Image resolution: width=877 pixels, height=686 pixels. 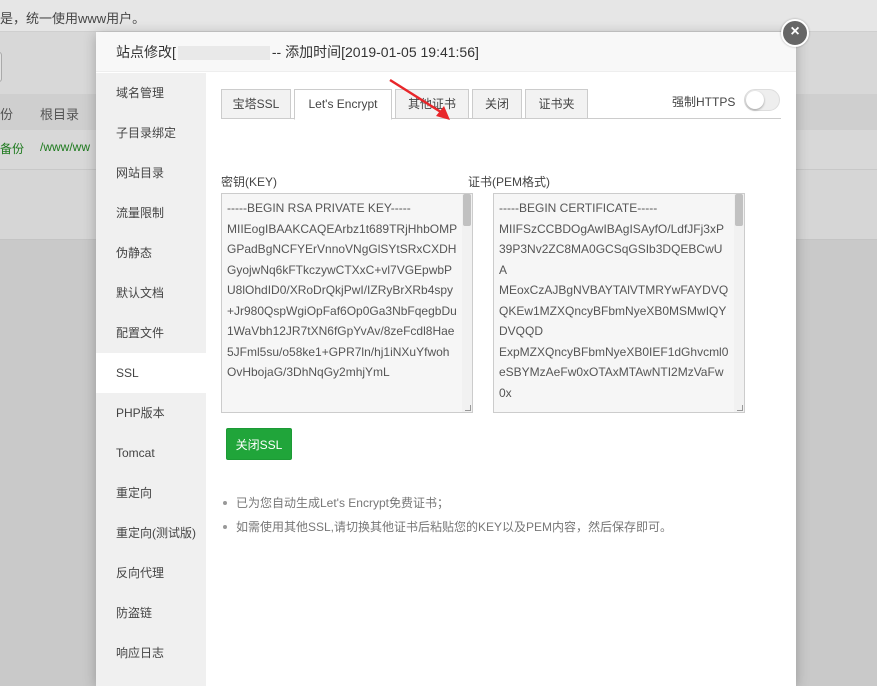 I want to click on background-notice-text: 是，统一使用www用户。, so click(x=73, y=18).